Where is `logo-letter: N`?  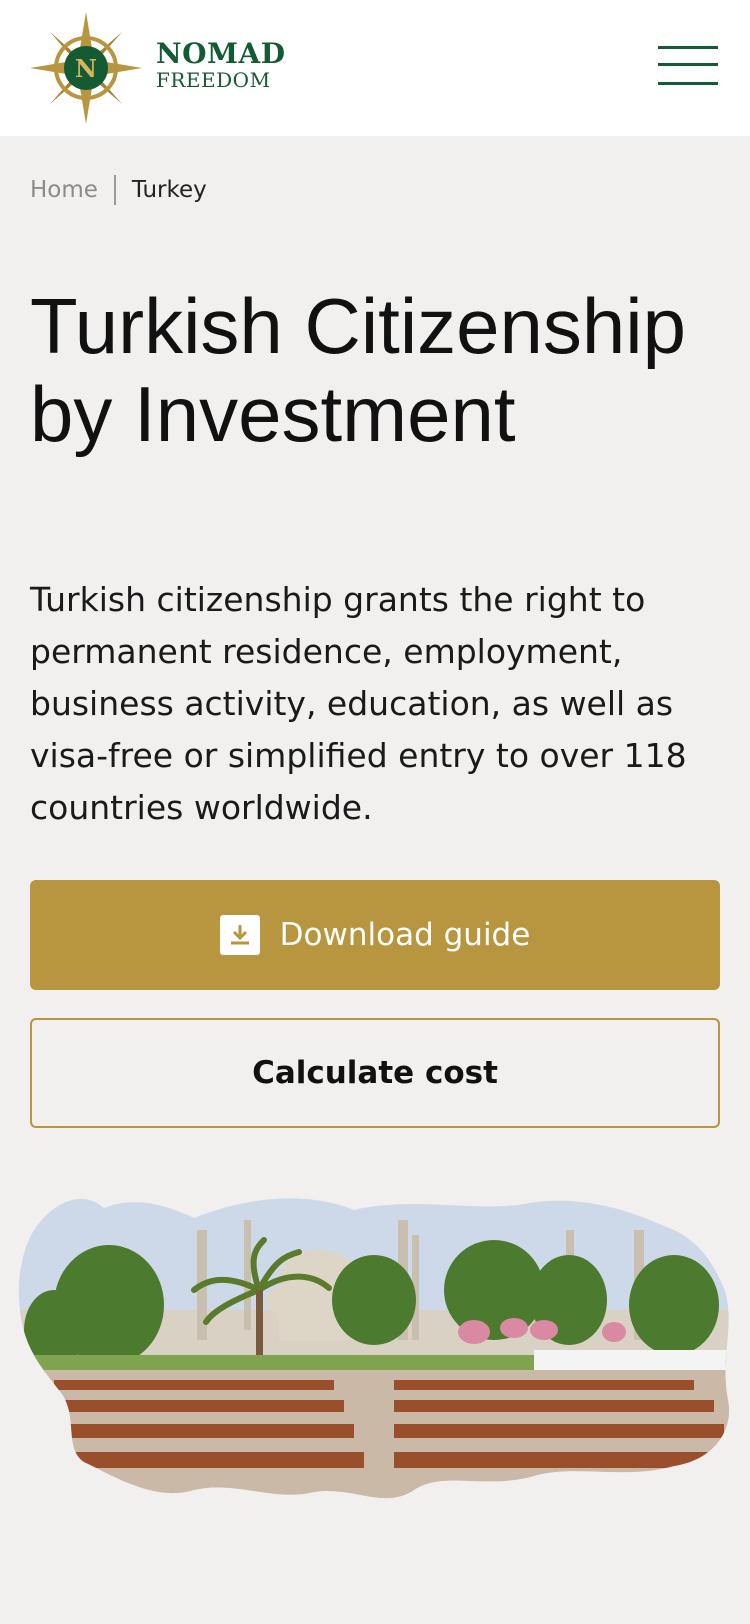 logo-letter: N is located at coordinates (86, 68).